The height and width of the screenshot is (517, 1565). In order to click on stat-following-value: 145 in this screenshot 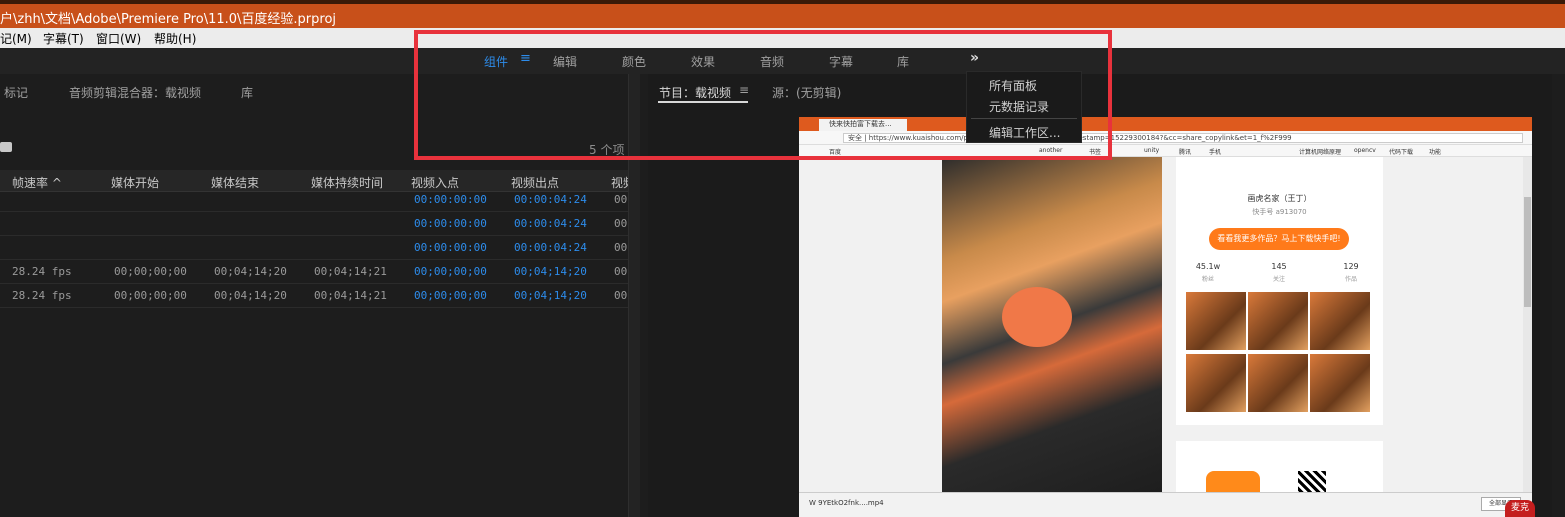, I will do `click(1279, 266)`.